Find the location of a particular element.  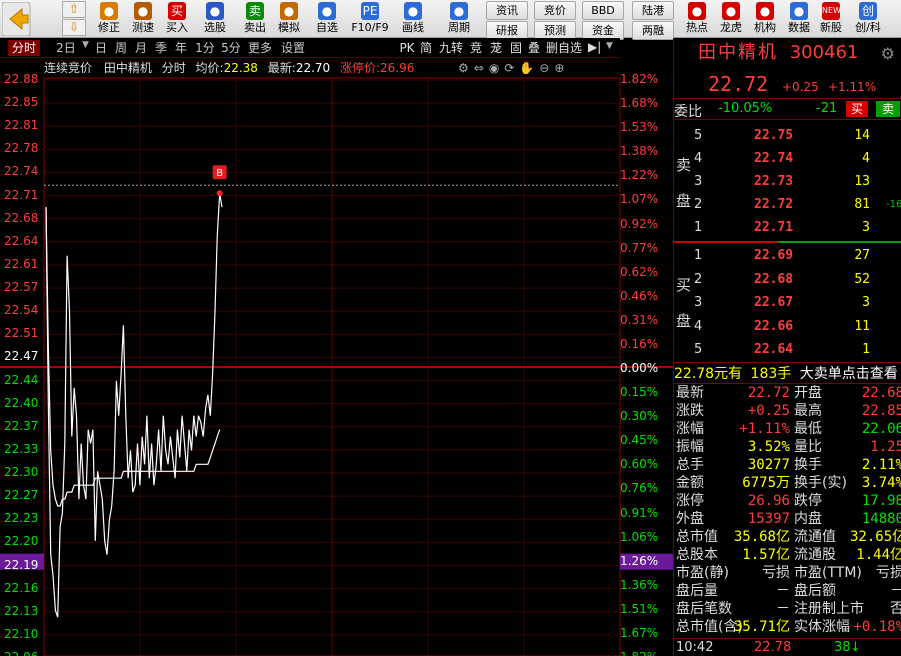

tab-10: 设置 is located at coordinates (293, 48).